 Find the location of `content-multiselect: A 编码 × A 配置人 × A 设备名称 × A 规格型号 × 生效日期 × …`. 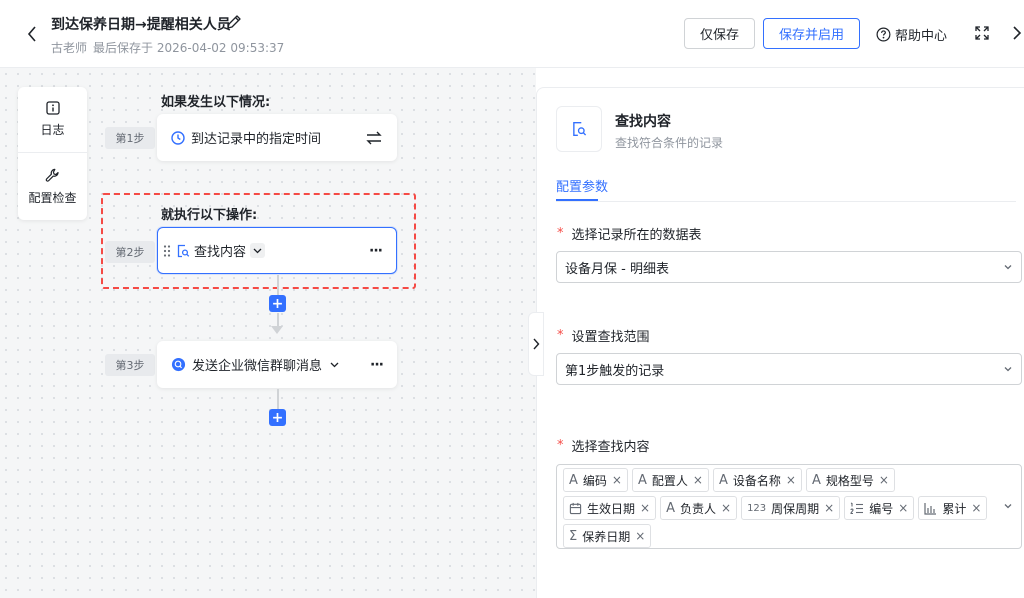

content-multiselect: A 编码 × A 配置人 × A 设备名称 × A 规格型号 × 生效日期 × … is located at coordinates (789, 506).